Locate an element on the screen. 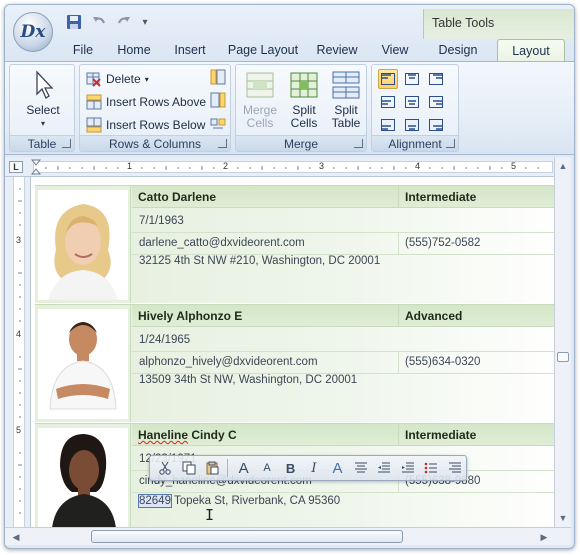  paragraph-icon is located at coordinates (455, 468).